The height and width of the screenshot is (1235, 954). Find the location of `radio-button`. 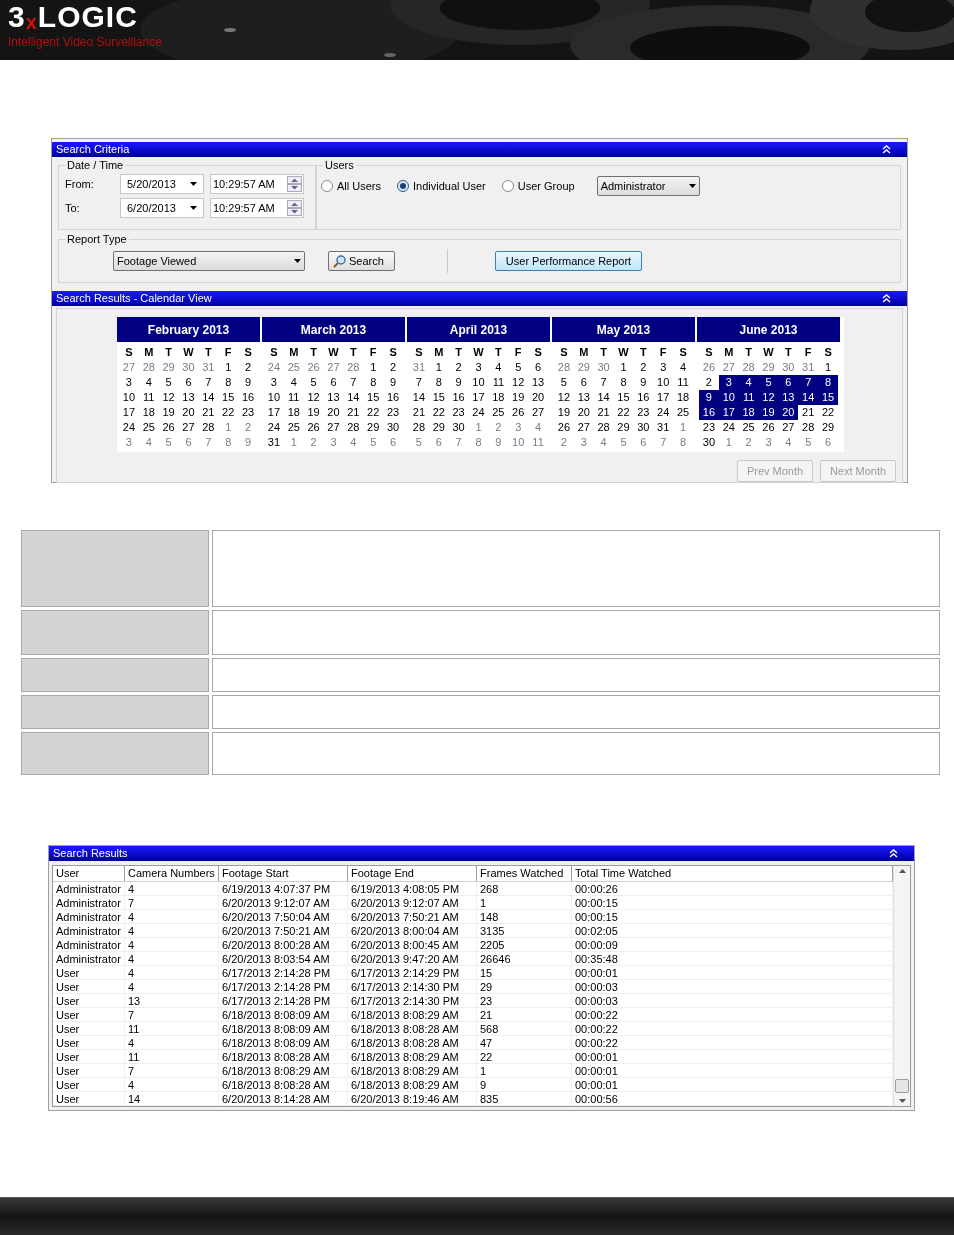

radio-button is located at coordinates (507, 186).